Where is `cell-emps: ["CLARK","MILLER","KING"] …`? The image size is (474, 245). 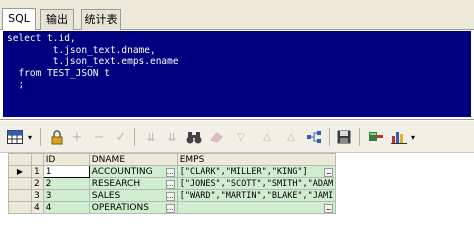
cell-emps: ["CLARK","MILLER","KING"] … is located at coordinates (256, 171).